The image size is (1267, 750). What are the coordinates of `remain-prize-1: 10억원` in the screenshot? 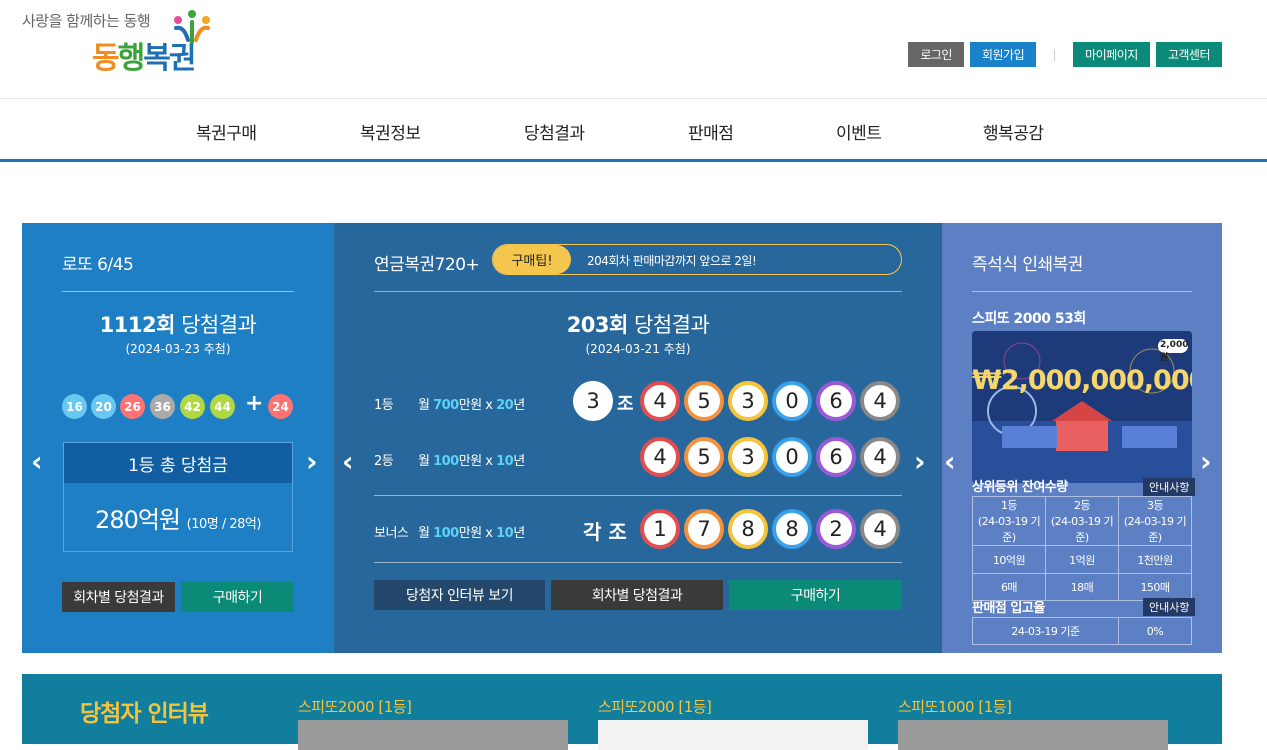 It's located at (1009, 559).